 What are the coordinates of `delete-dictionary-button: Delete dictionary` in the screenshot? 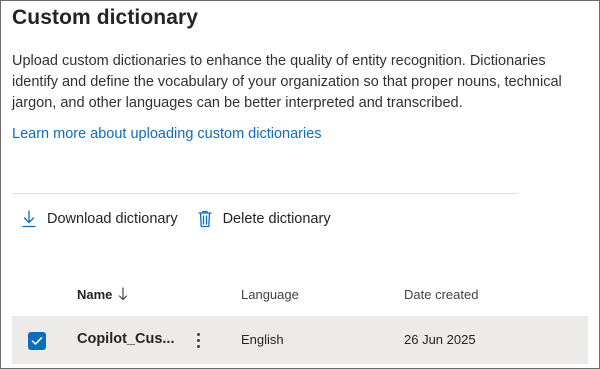 It's located at (263, 219).